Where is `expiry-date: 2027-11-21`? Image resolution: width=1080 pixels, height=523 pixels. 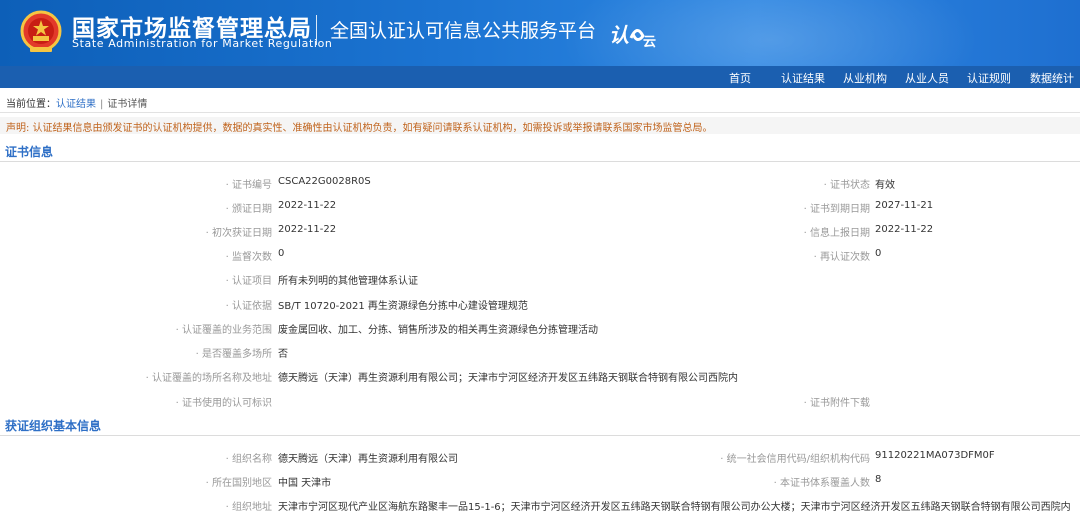 expiry-date: 2027-11-21 is located at coordinates (904, 205).